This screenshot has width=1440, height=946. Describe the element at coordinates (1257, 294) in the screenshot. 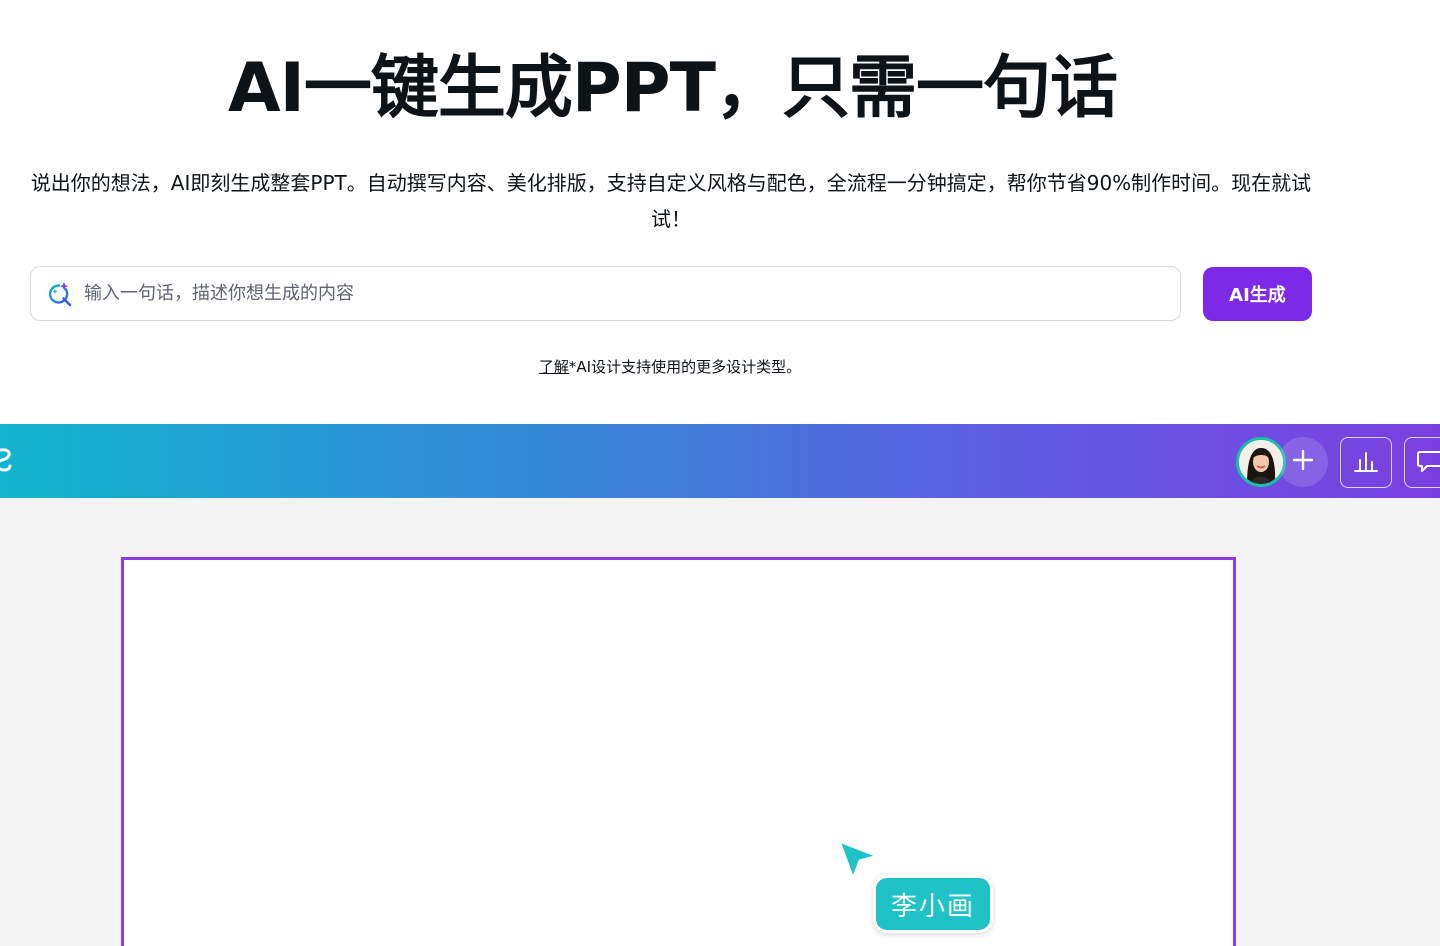

I see `ai-generate-button: AI生成` at that location.